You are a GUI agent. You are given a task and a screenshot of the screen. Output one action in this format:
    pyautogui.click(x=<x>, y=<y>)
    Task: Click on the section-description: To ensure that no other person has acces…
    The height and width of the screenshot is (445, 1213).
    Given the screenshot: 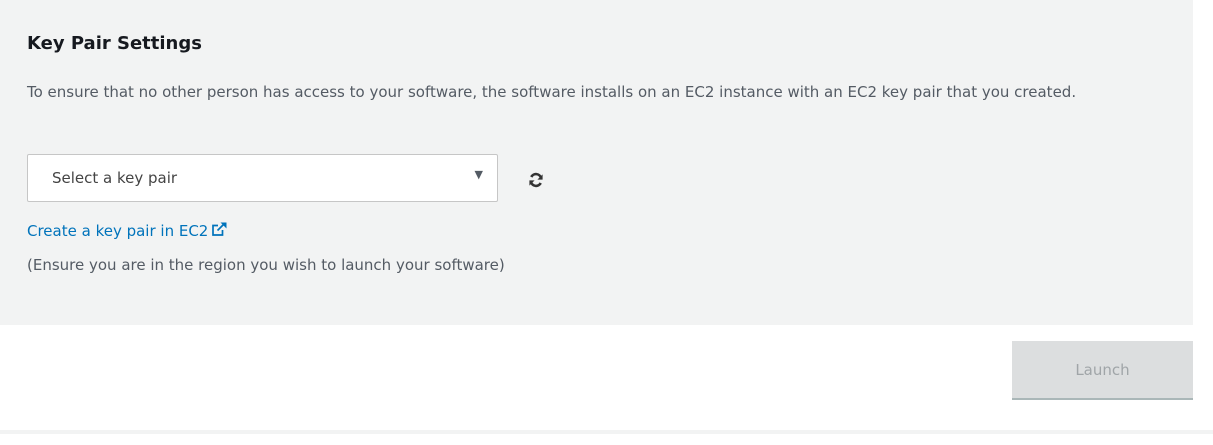 What is the action you would take?
    pyautogui.click(x=552, y=92)
    